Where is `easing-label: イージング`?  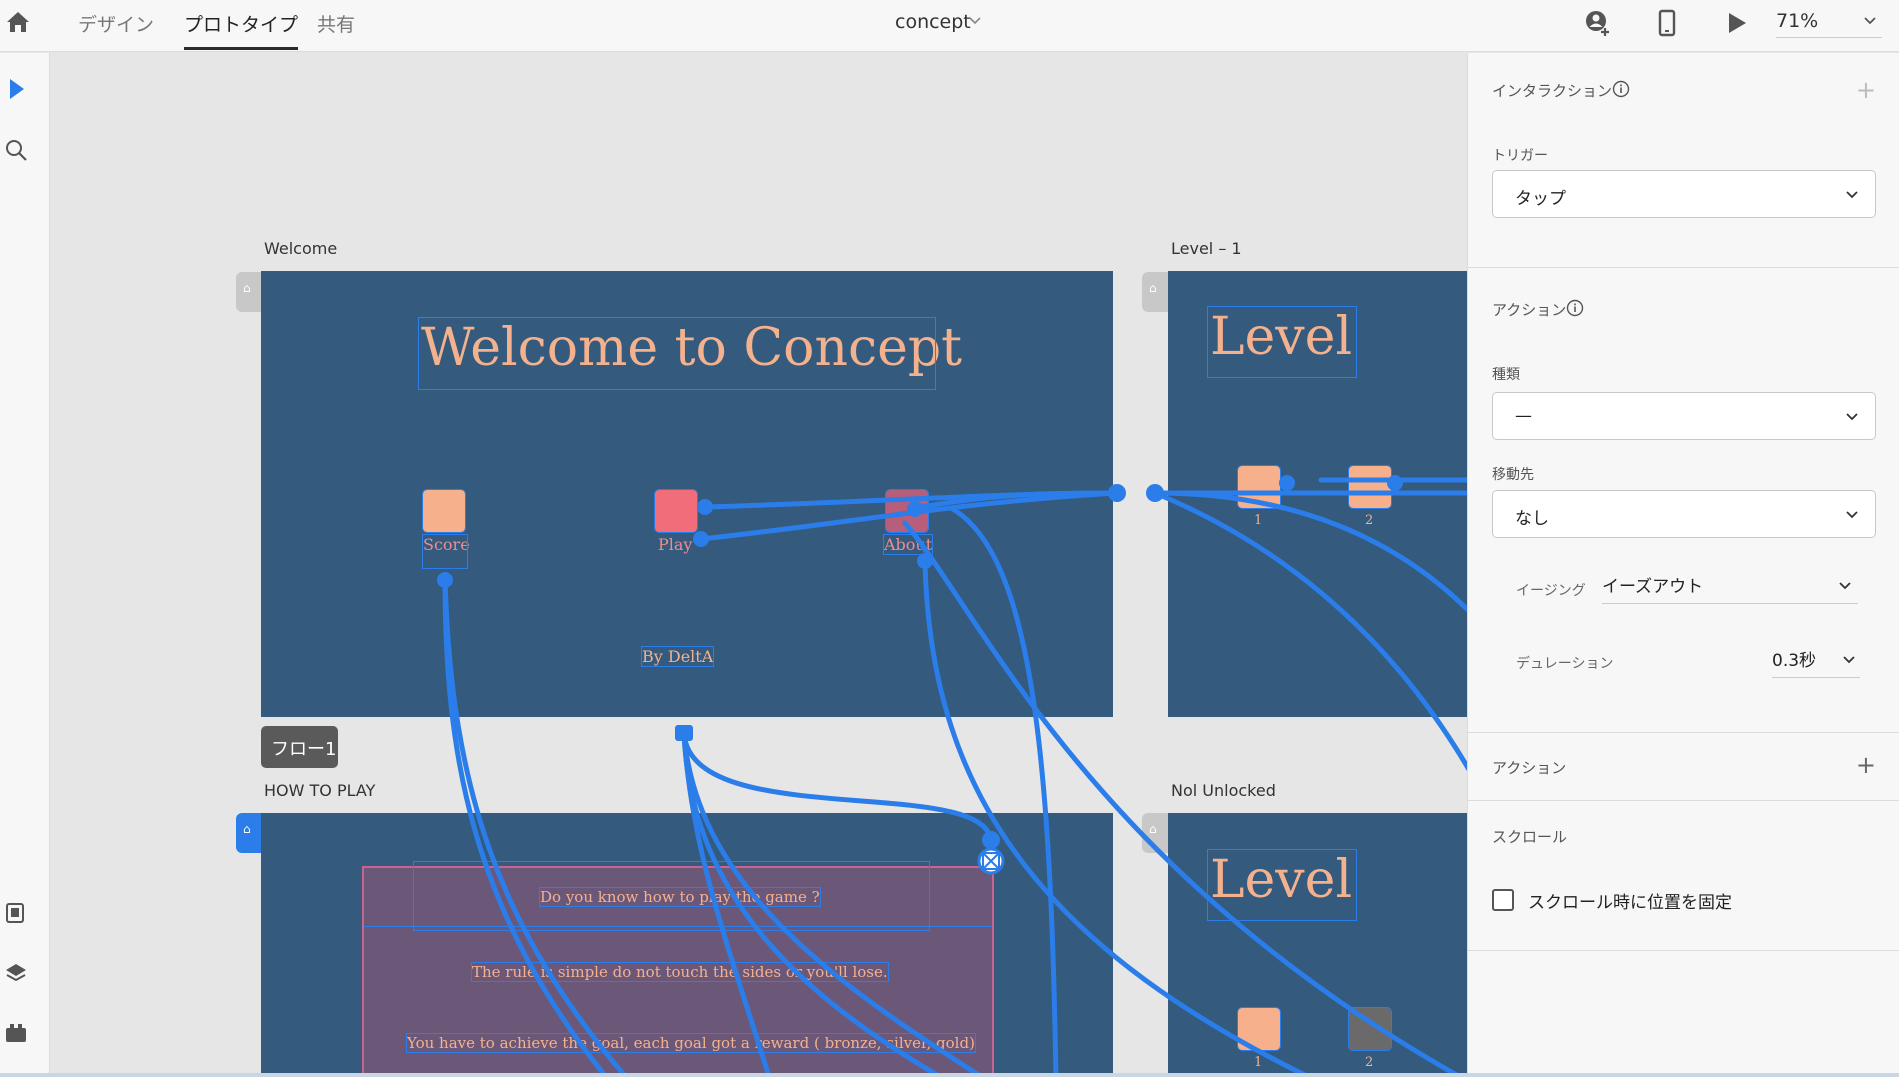
easing-label: イージング is located at coordinates (1551, 591).